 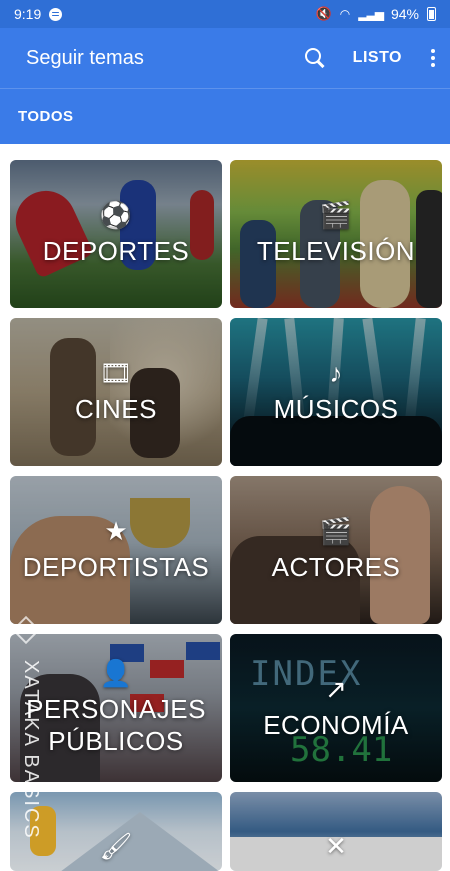 What do you see at coordinates (116, 409) in the screenshot?
I see `topic-label: CINES` at bounding box center [116, 409].